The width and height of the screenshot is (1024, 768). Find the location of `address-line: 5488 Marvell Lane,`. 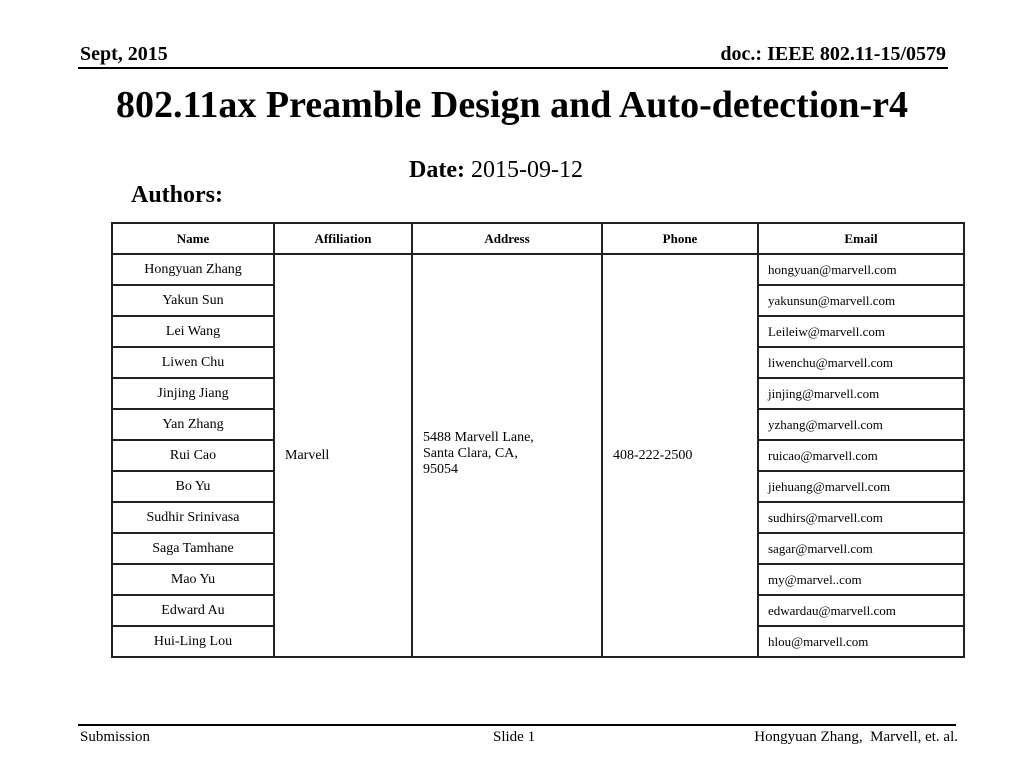

address-line: 5488 Marvell Lane, is located at coordinates (478, 437).